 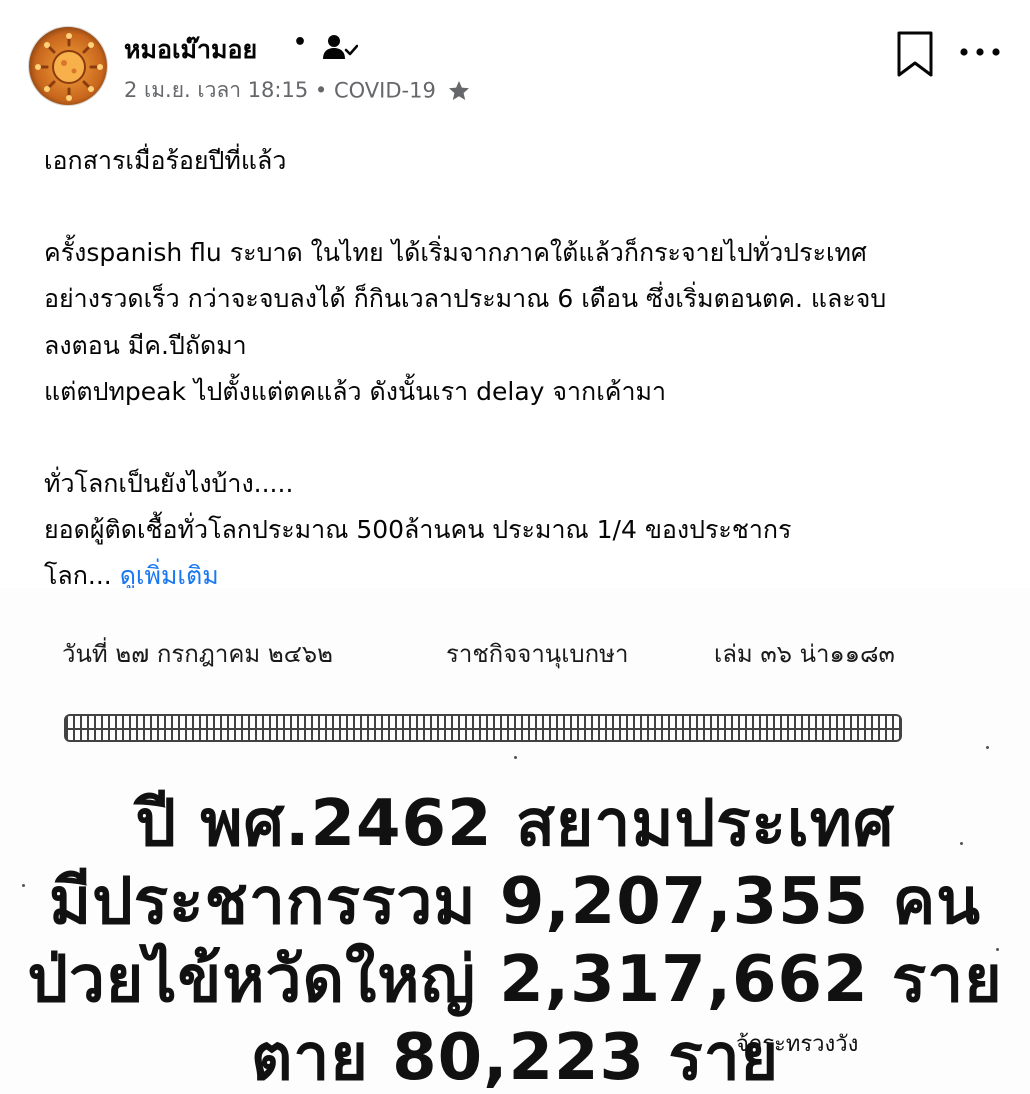 I want to click on doc-volume: เล่ม ๓๖ น่า๑๑๘๓, so click(x=804, y=654).